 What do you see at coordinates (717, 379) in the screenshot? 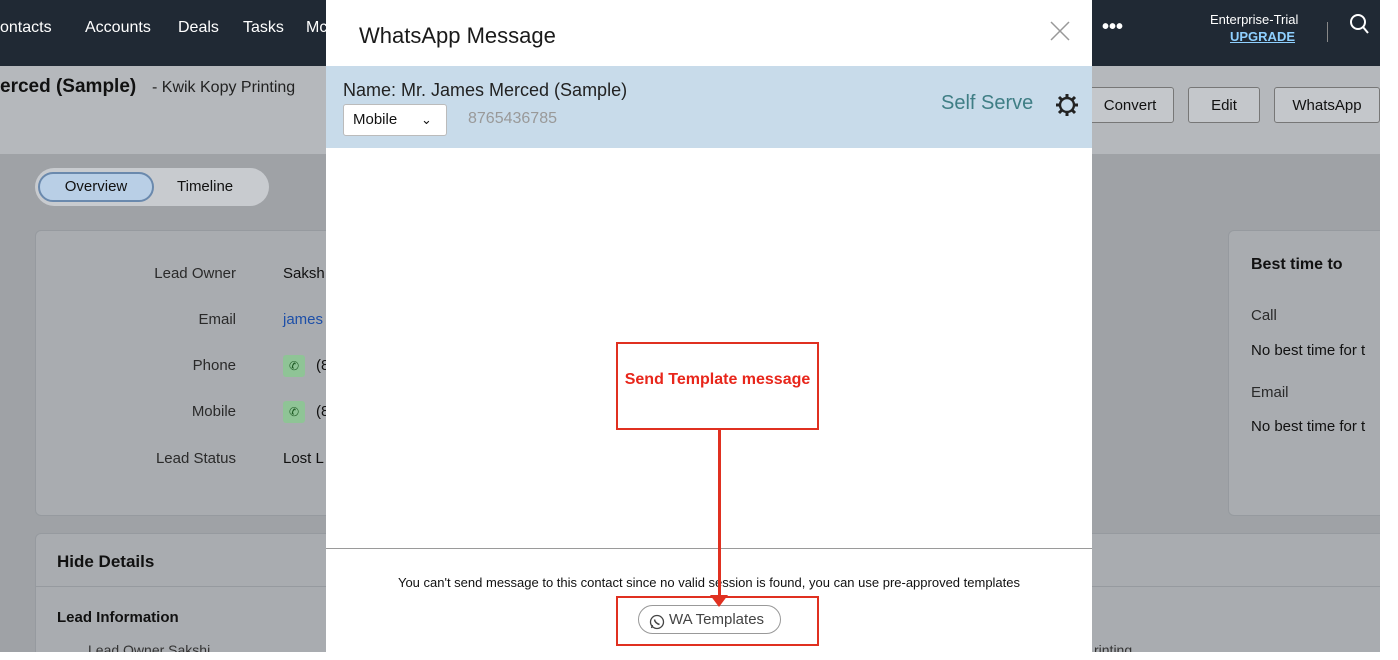
I see `annotation-text: Send Template message` at bounding box center [717, 379].